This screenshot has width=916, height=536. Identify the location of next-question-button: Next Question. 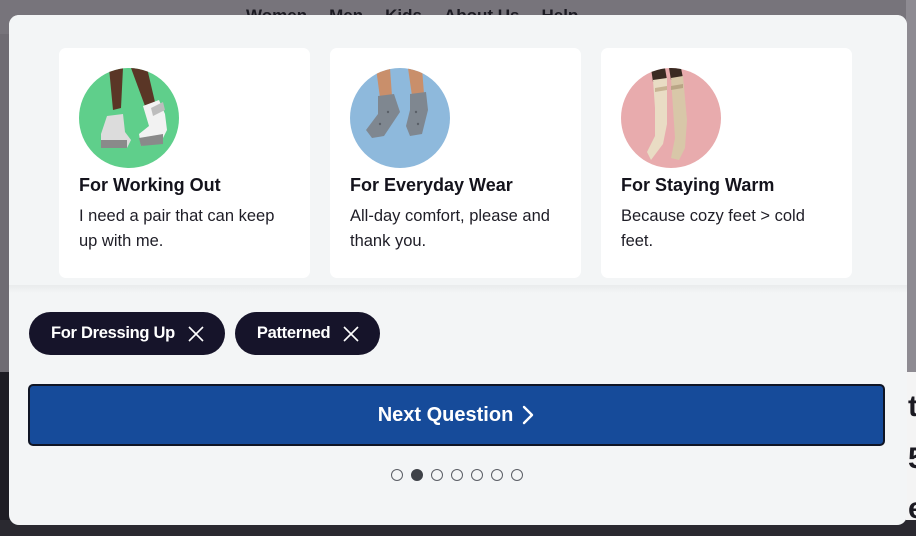
(456, 415).